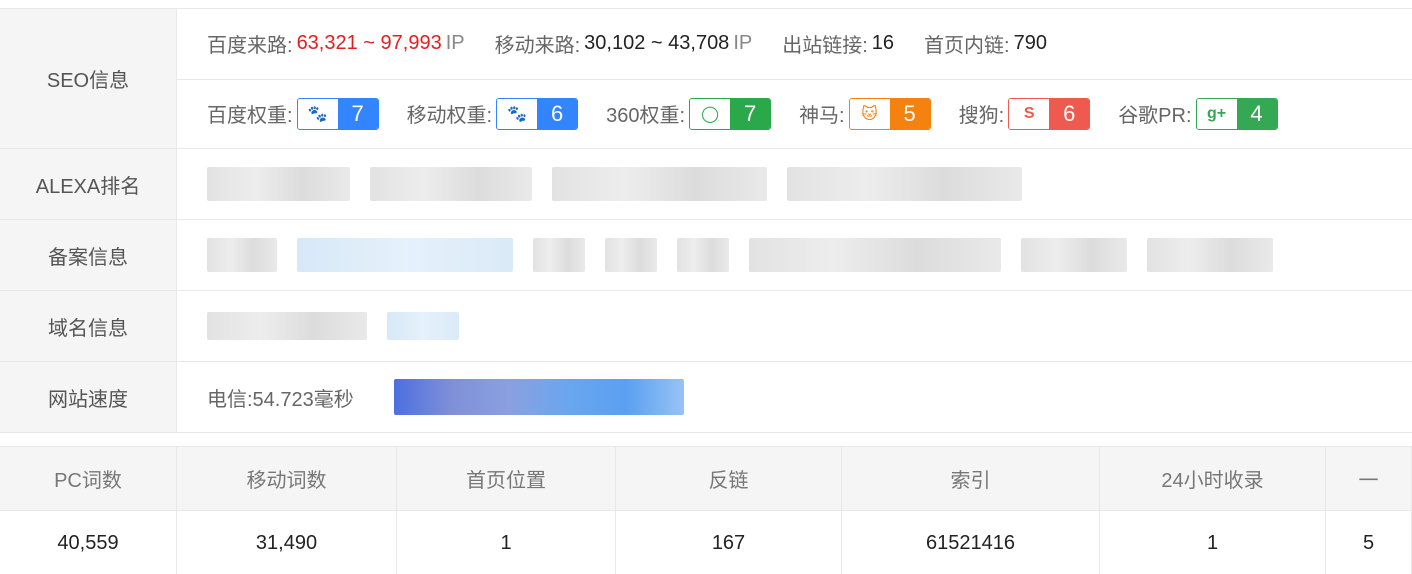 Image resolution: width=1412 pixels, height=574 pixels. Describe the element at coordinates (287, 542) in the screenshot. I see `stats-value-cell: 31,490` at that location.